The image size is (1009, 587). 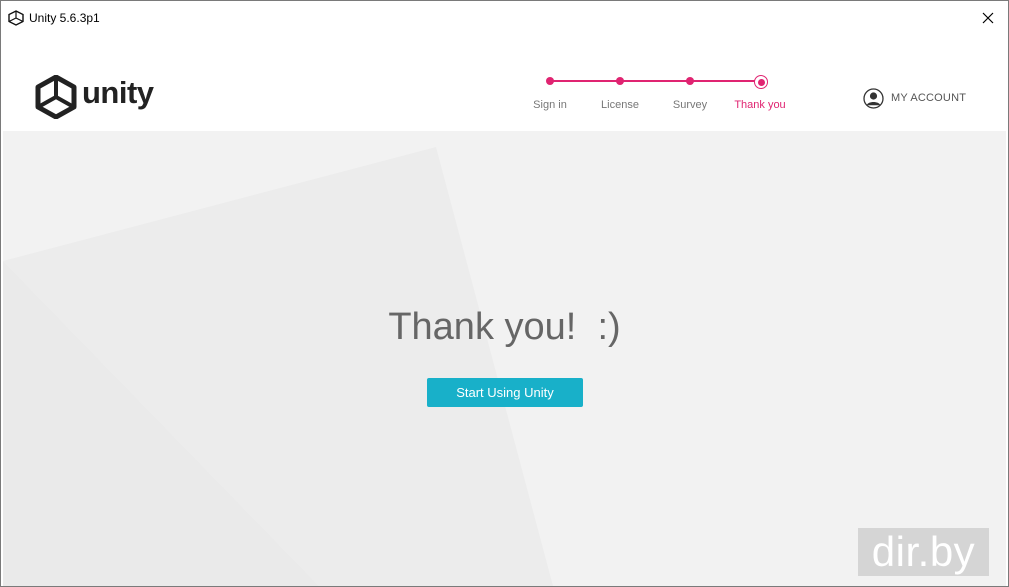 I want to click on unity-app-icon, so click(x=16, y=18).